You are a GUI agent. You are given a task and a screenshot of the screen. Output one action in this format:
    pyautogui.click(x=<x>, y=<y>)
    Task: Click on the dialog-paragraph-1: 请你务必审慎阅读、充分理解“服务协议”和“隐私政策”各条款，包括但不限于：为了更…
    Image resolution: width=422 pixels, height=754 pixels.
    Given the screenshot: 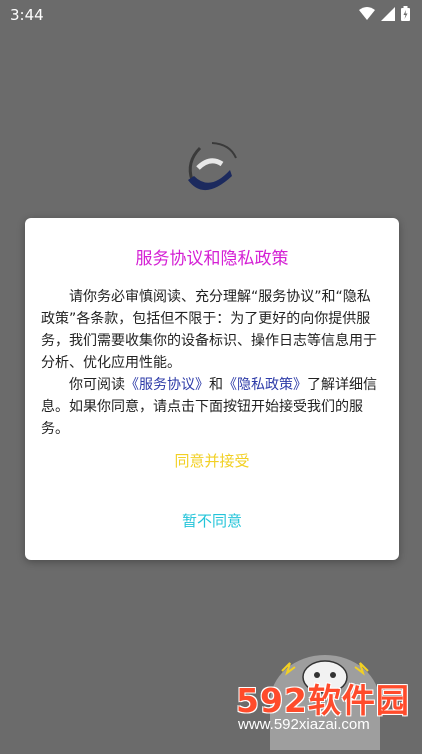 What is the action you would take?
    pyautogui.click(x=209, y=330)
    